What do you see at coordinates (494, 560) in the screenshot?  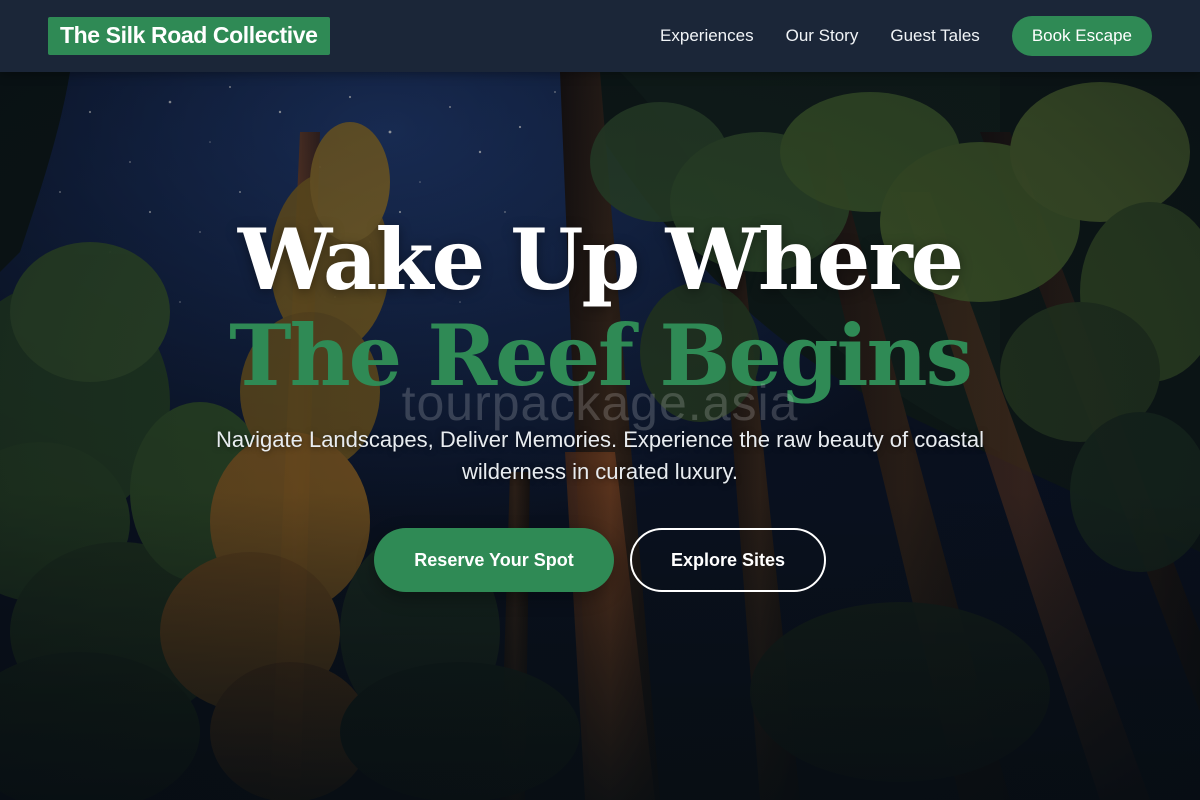 I see `reserve-spot-button: Reserve Your Spot` at bounding box center [494, 560].